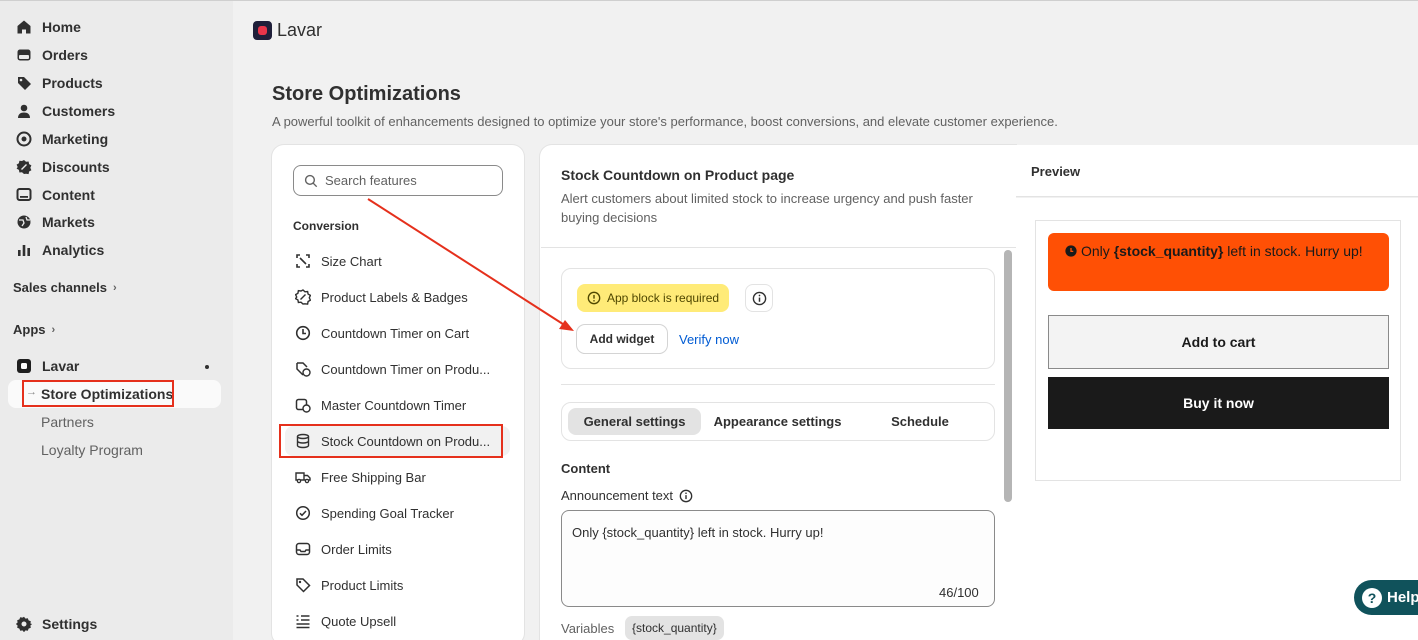  What do you see at coordinates (24, 250) in the screenshot?
I see `chart-icon` at bounding box center [24, 250].